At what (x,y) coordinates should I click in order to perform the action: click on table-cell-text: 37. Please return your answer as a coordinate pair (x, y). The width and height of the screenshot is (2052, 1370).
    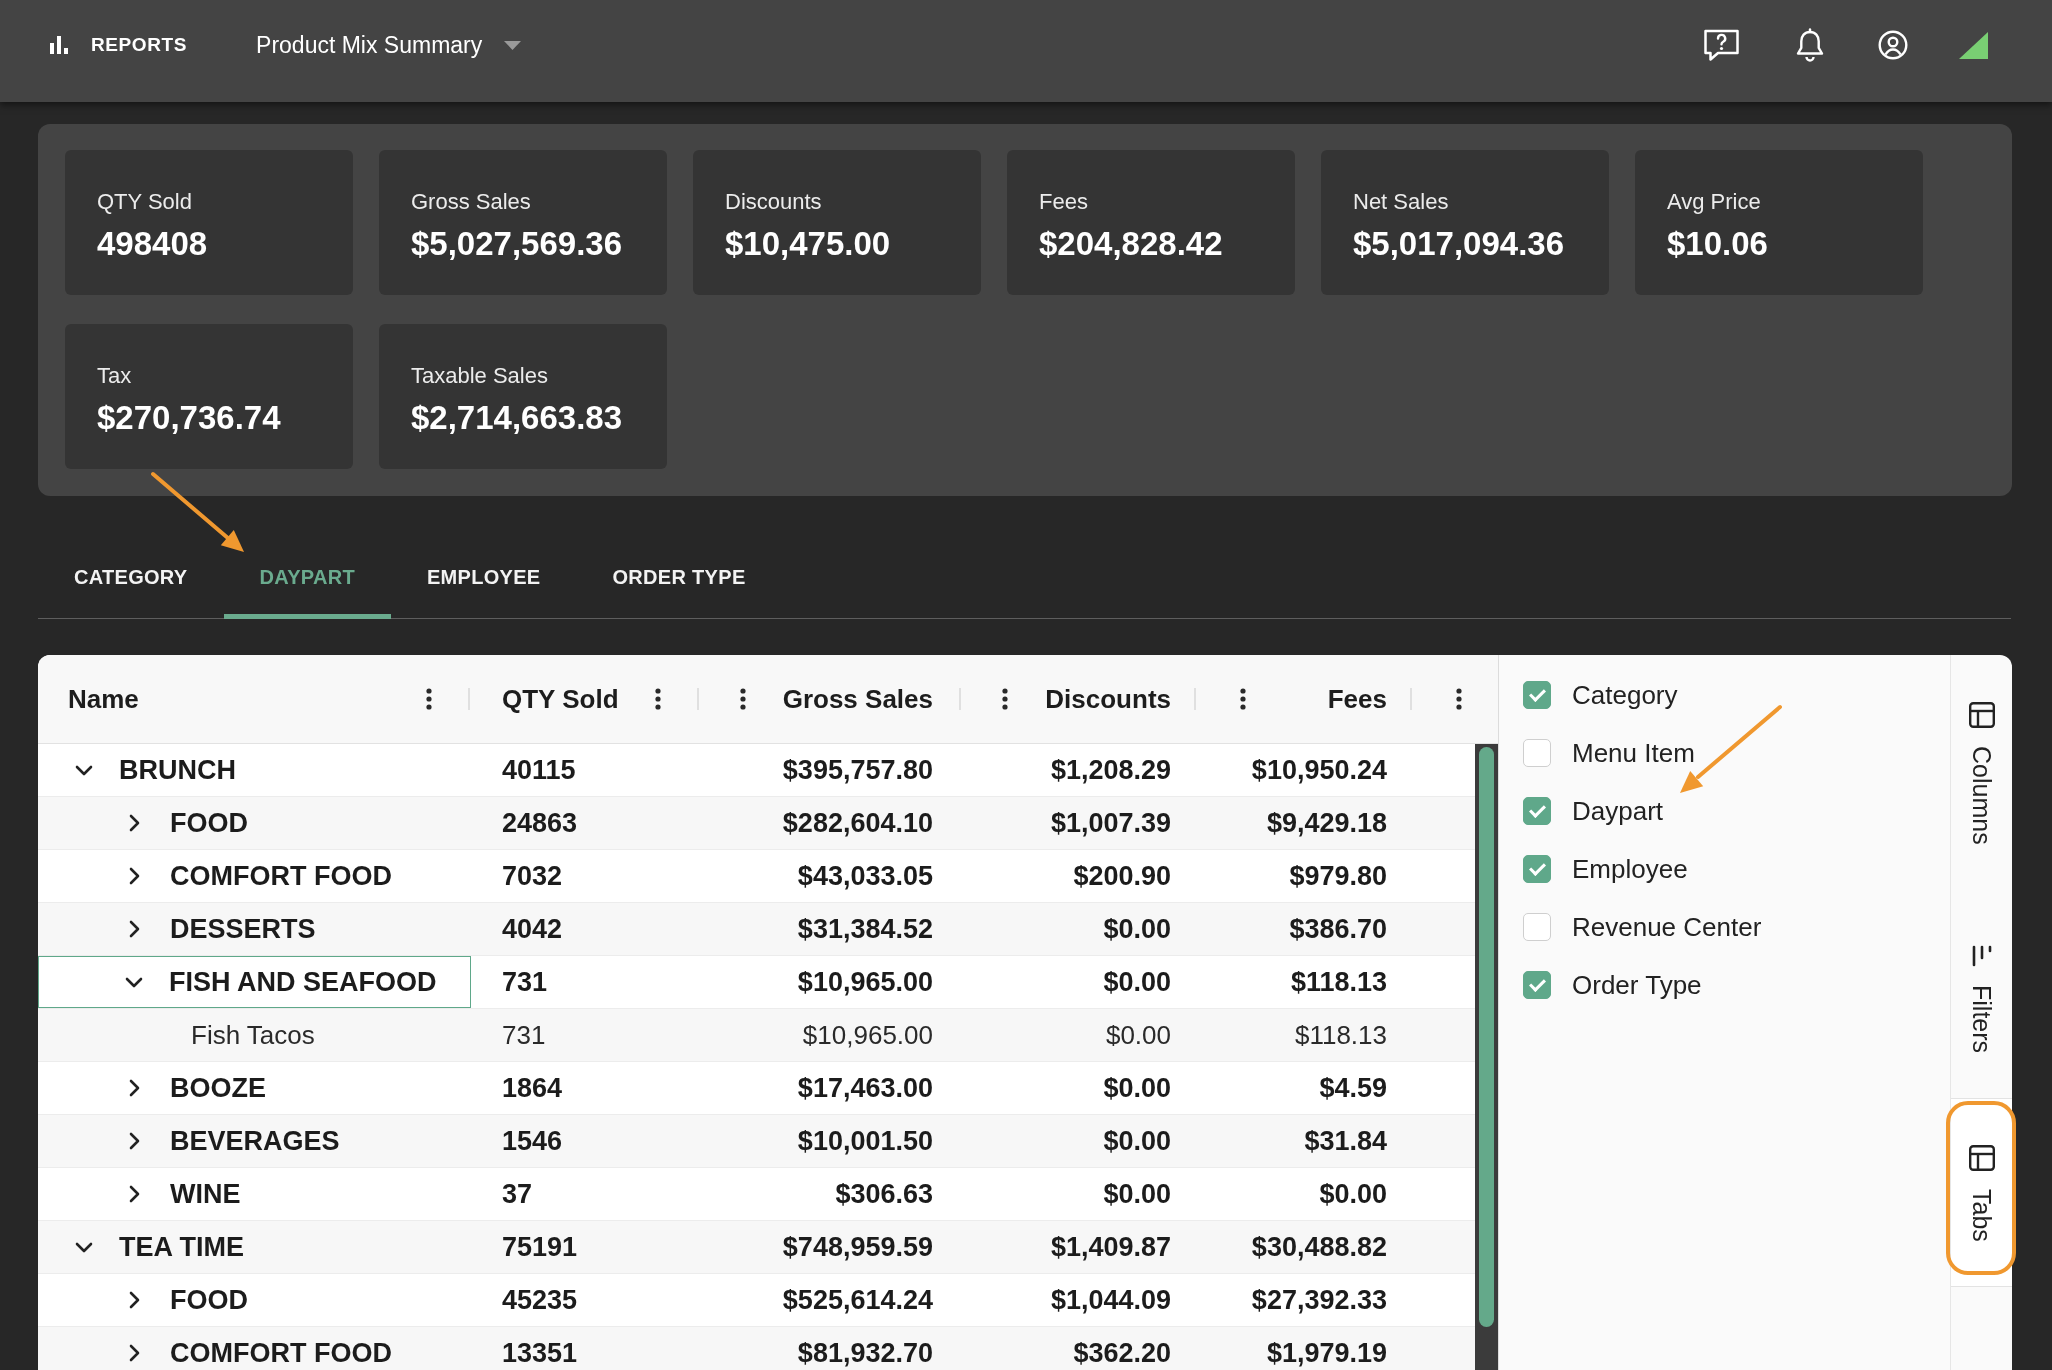
    Looking at the image, I should click on (517, 1194).